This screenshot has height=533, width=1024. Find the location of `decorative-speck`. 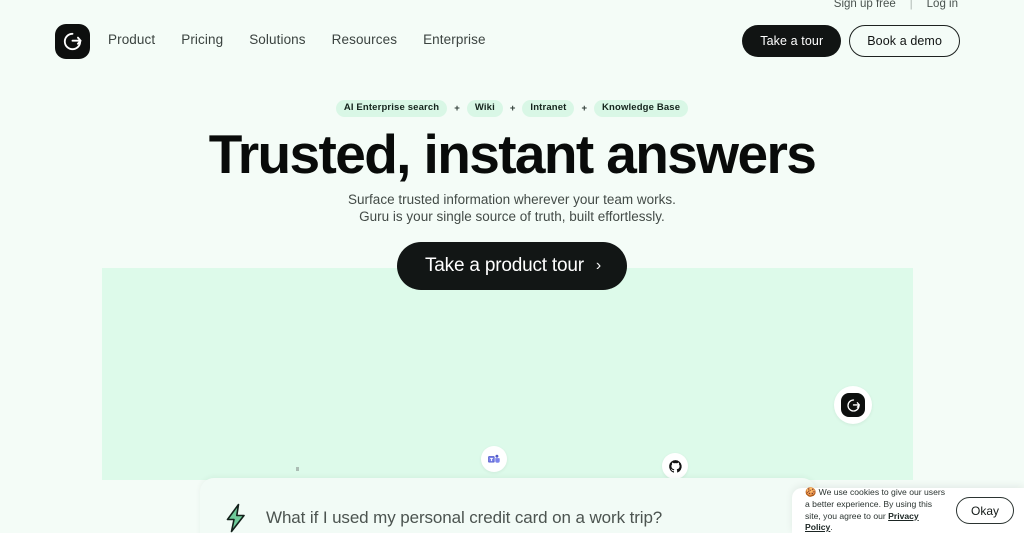

decorative-speck is located at coordinates (297, 469).